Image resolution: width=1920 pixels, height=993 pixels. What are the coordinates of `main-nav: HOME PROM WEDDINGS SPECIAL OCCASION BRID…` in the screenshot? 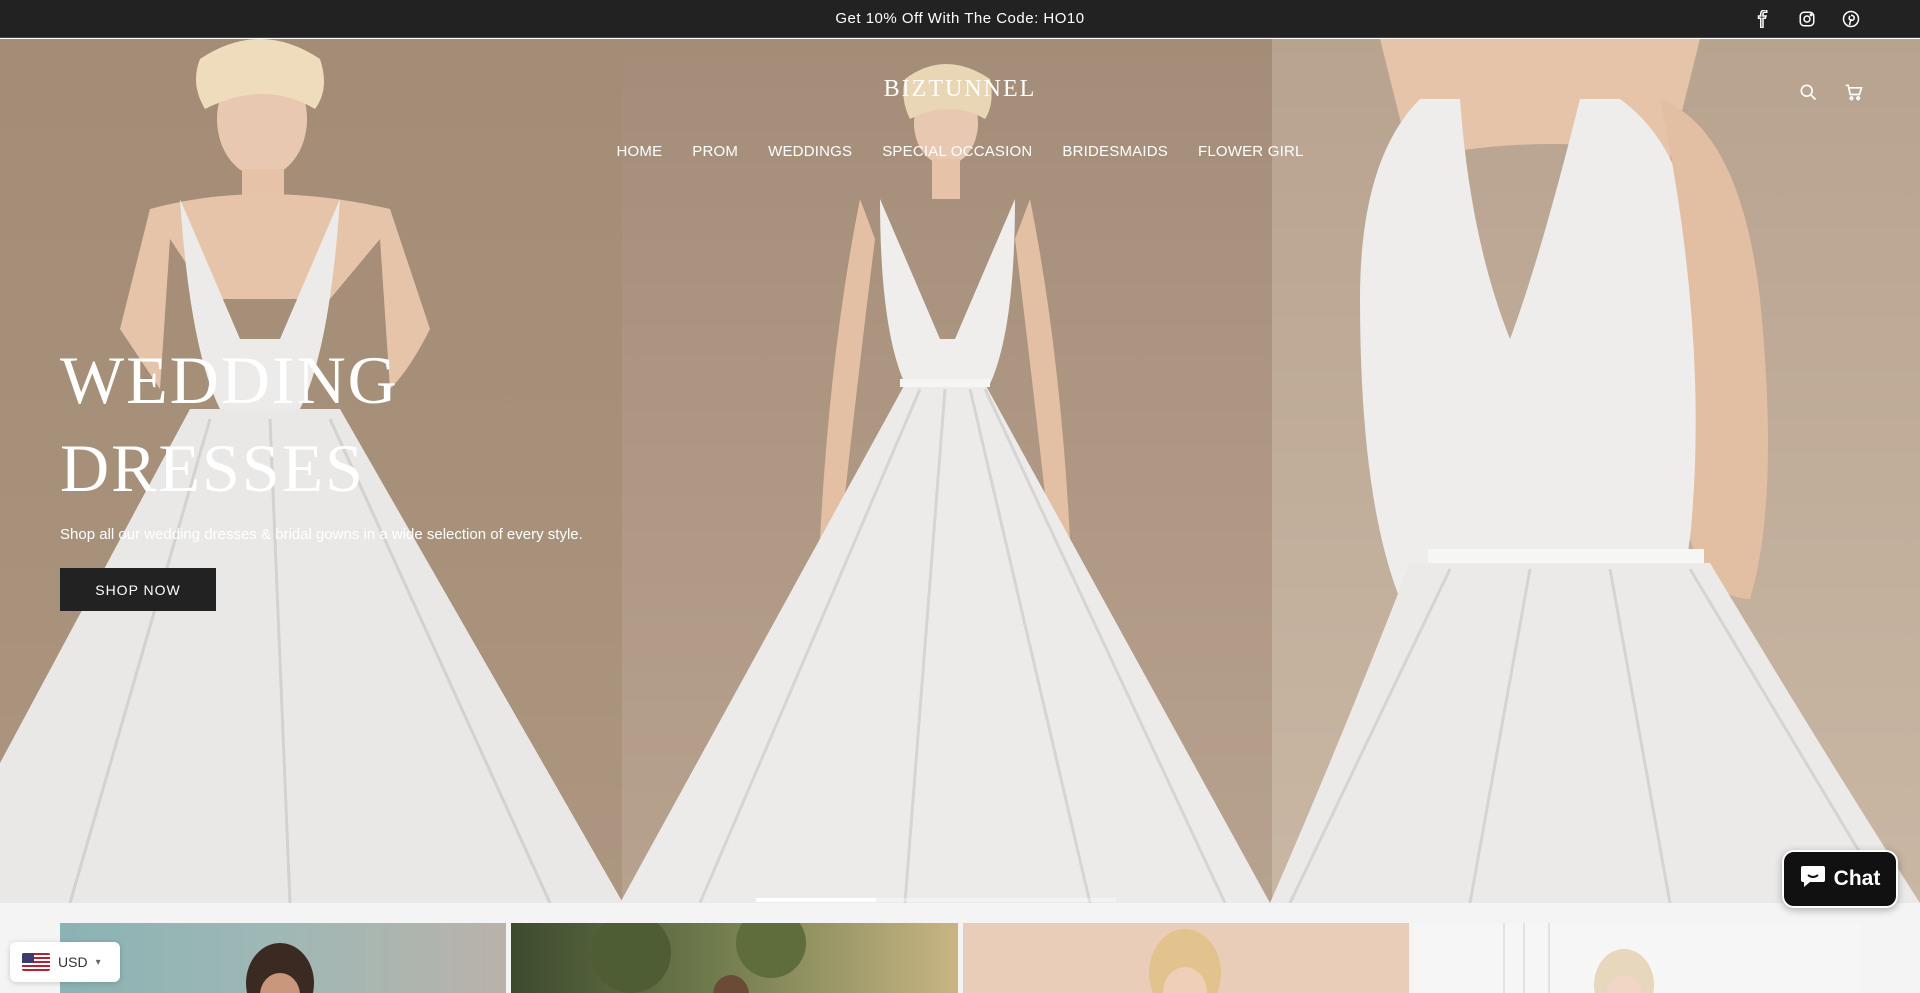 It's located at (960, 151).